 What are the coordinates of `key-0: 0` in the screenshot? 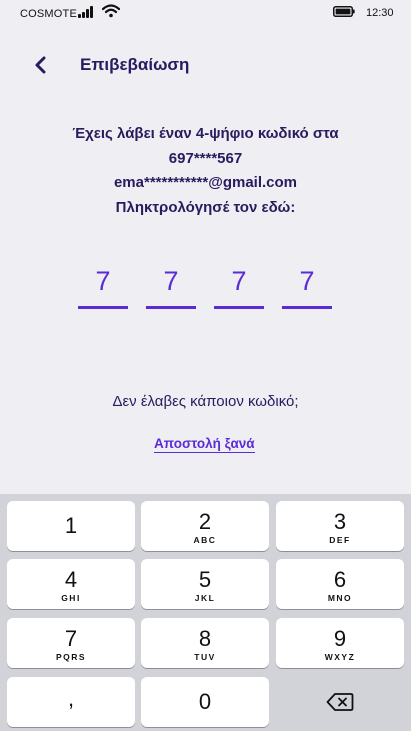 It's located at (205, 702).